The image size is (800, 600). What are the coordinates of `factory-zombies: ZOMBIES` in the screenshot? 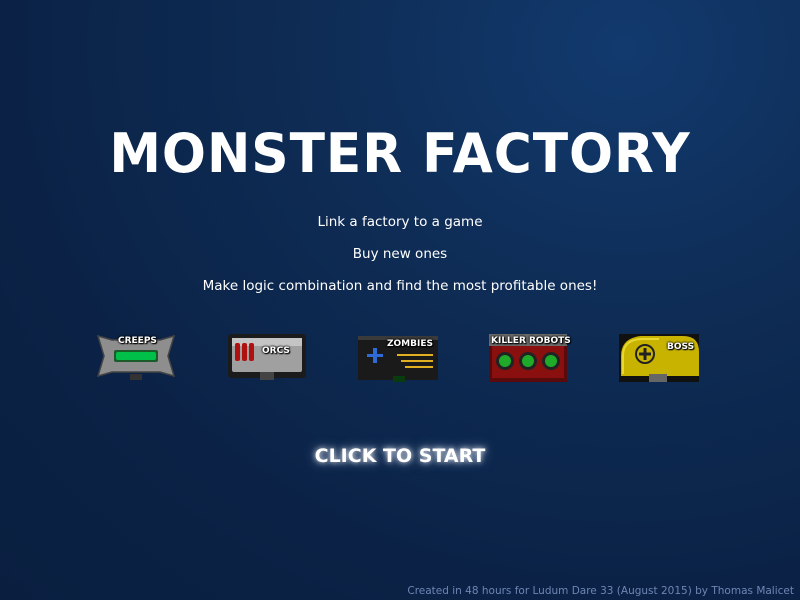 It's located at (399, 358).